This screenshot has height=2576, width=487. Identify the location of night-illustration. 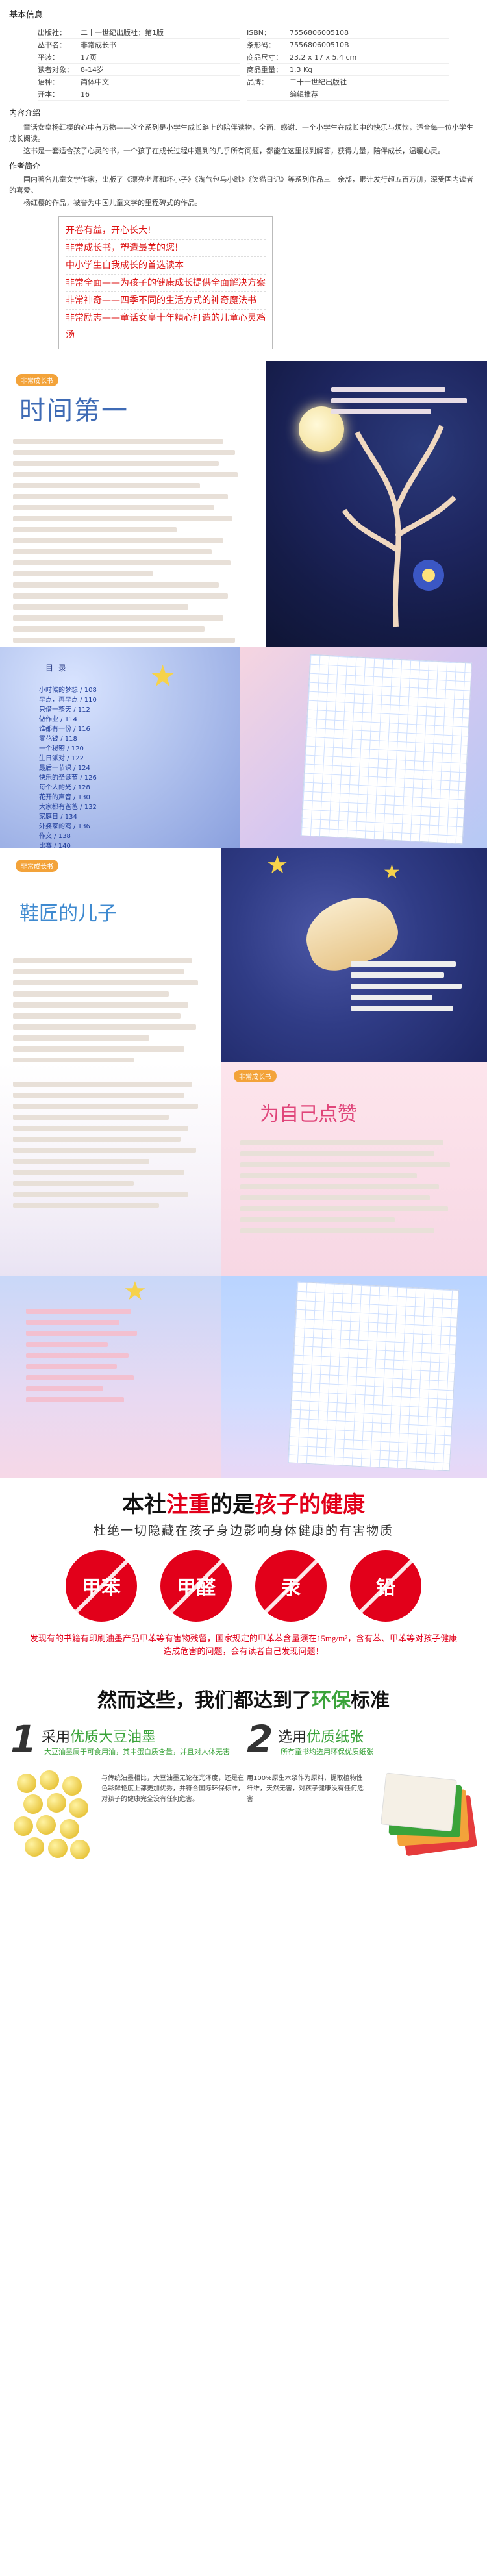
(376, 504).